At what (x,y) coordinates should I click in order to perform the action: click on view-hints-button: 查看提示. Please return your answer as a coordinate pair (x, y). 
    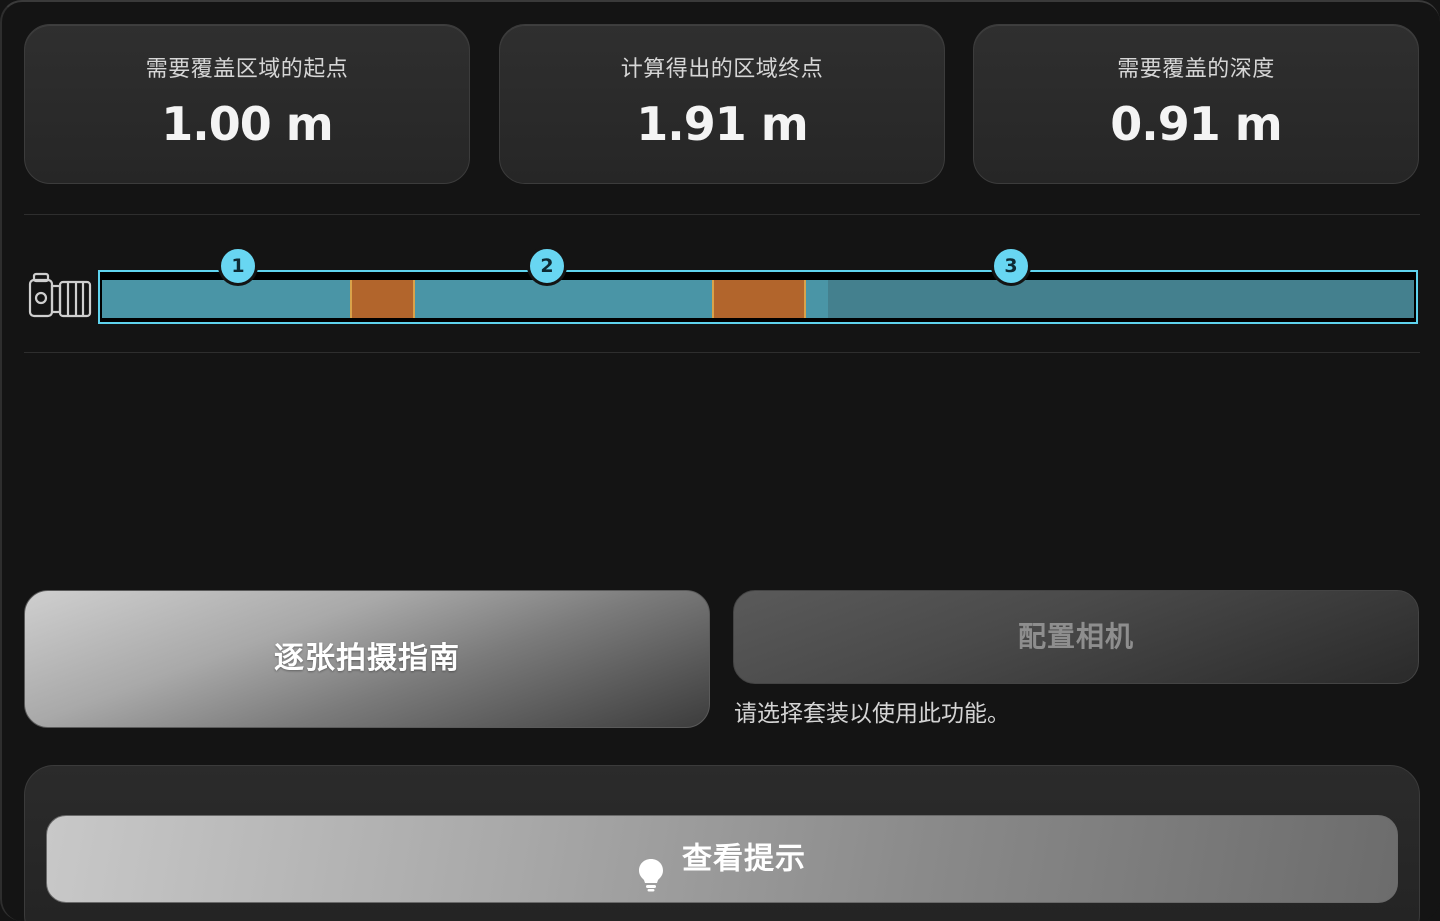
    Looking at the image, I should click on (722, 859).